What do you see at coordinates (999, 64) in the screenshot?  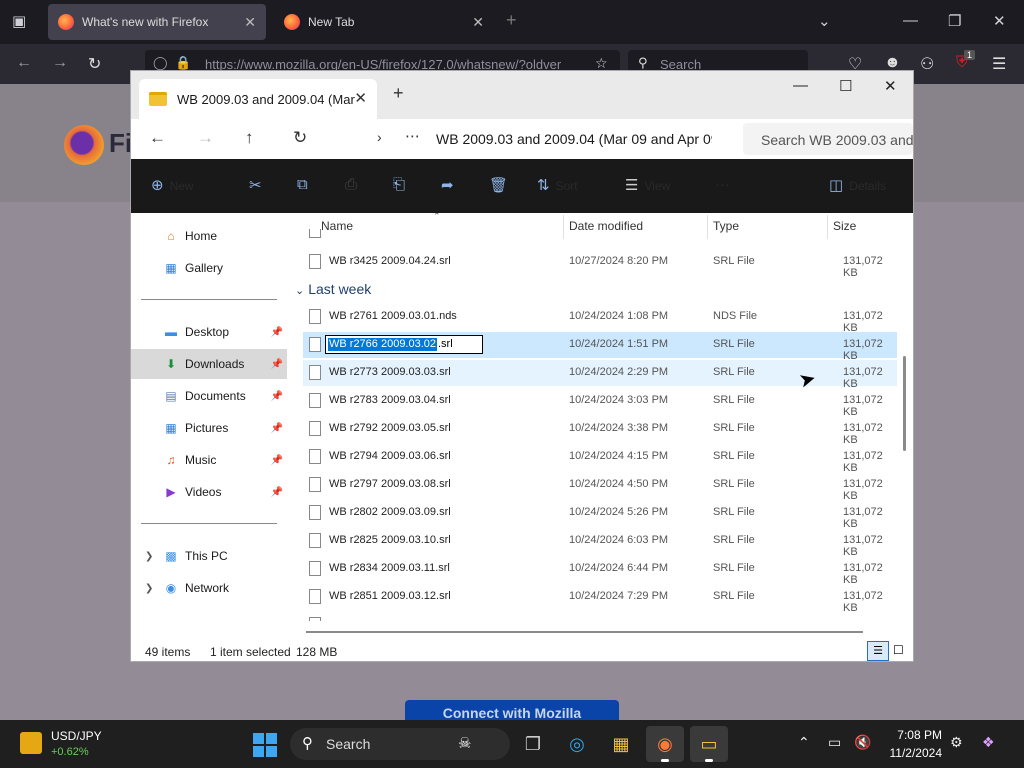 I see `menu-icon: ☰` at bounding box center [999, 64].